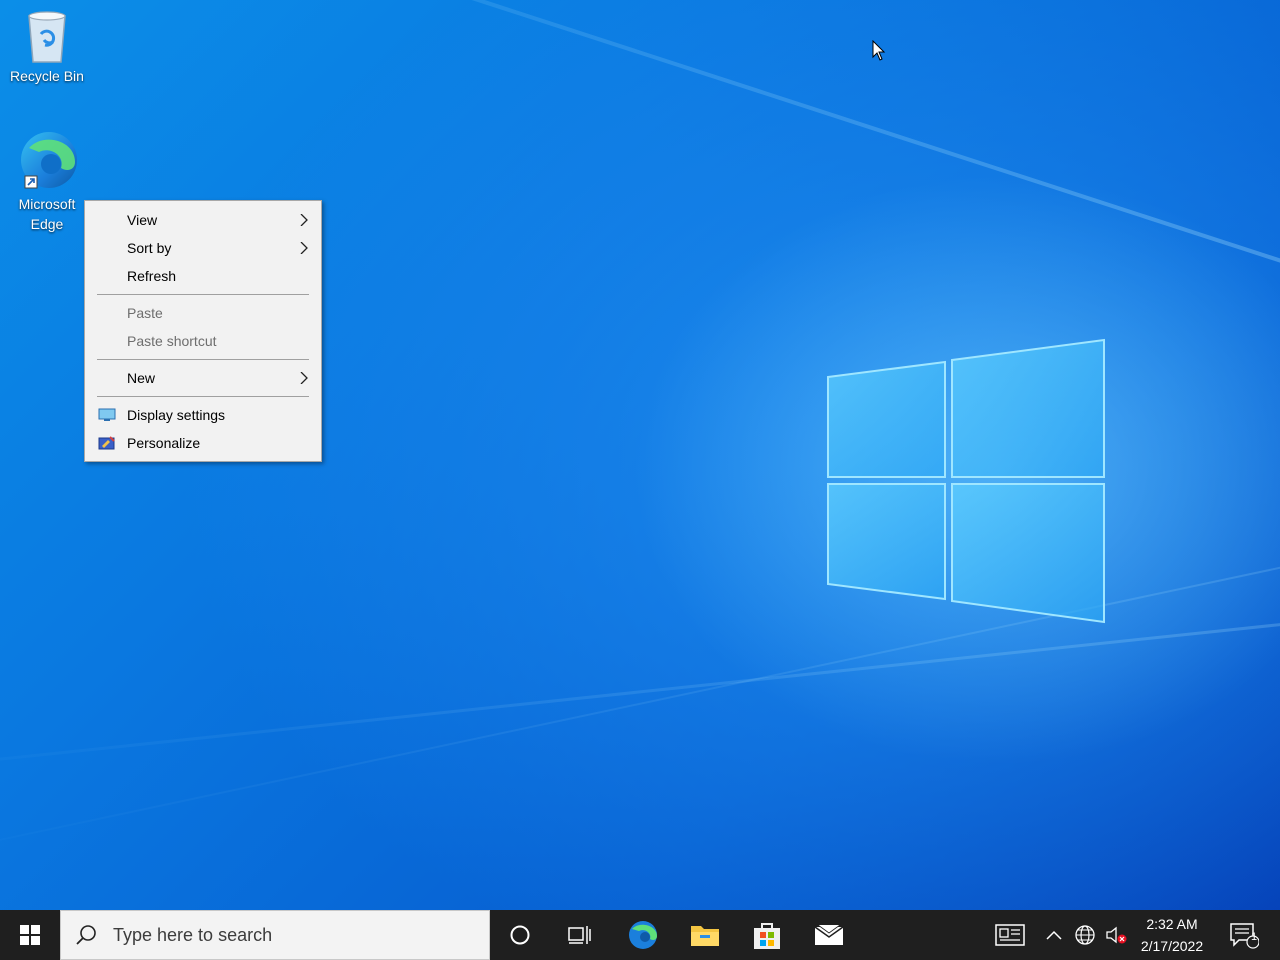 The width and height of the screenshot is (1280, 960). Describe the element at coordinates (107, 414) in the screenshot. I see `display-settings-icon` at that location.